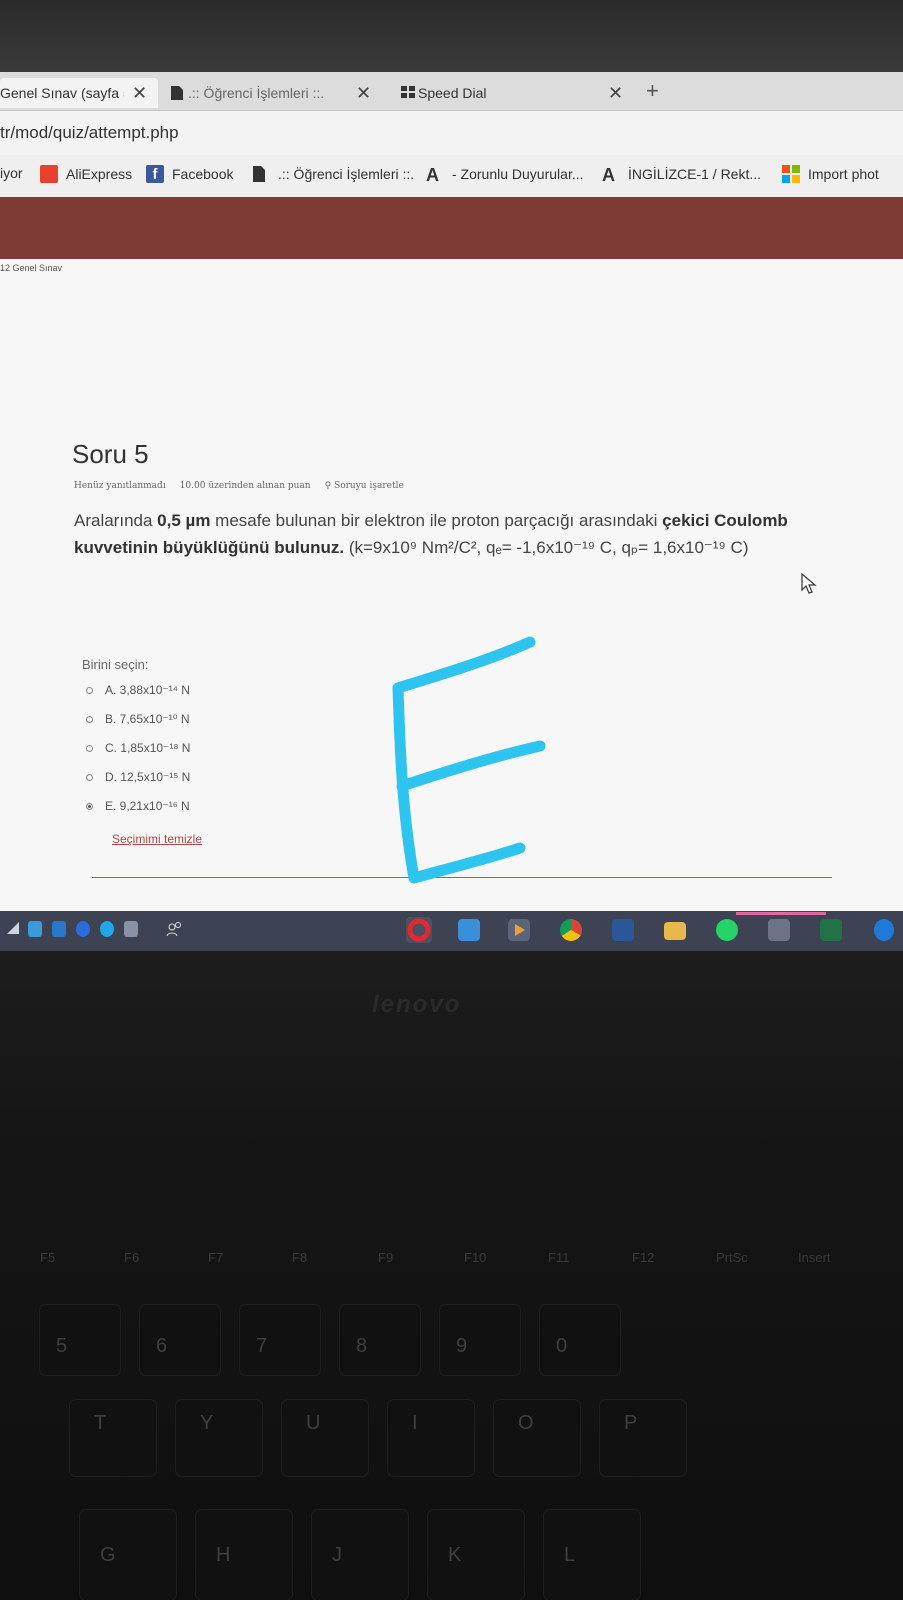  Describe the element at coordinates (245, 486) in the screenshot. I see `question-points: 10.00 üzerinden alınan puan` at that location.